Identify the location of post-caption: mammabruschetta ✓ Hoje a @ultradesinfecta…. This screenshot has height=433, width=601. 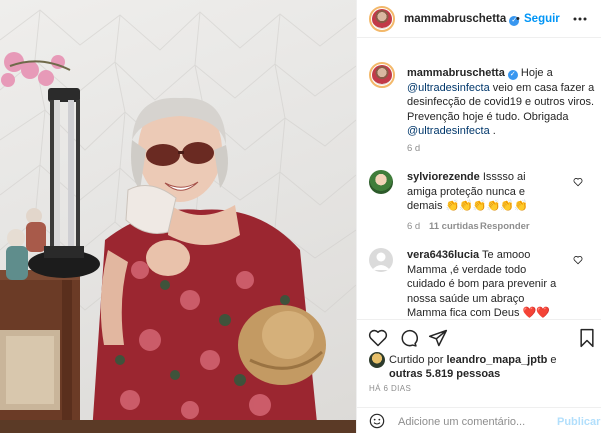
(501, 102).